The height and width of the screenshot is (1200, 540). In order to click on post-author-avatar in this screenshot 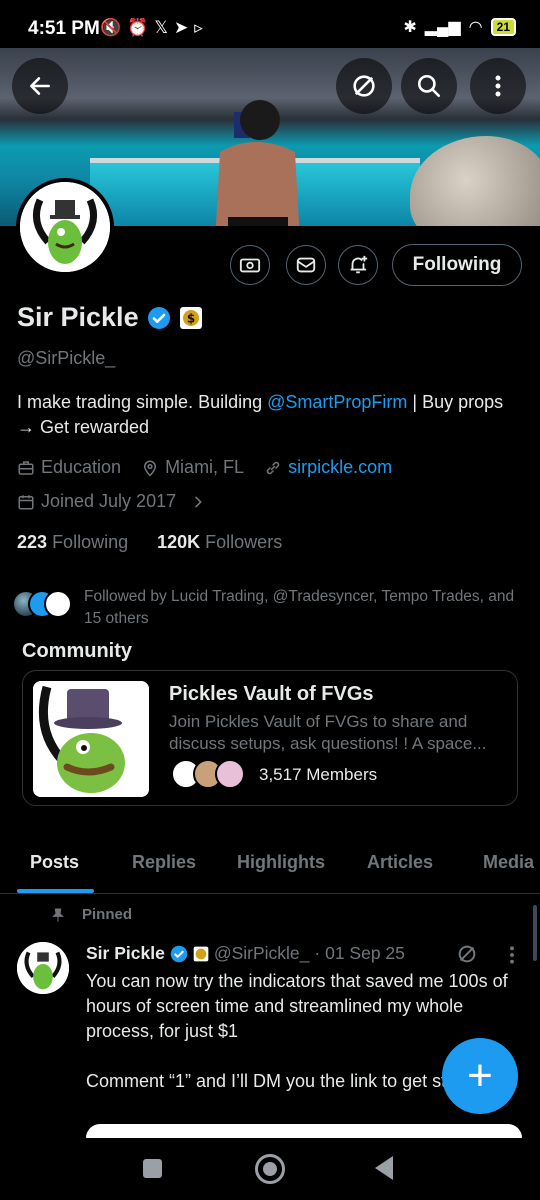, I will do `click(43, 968)`.